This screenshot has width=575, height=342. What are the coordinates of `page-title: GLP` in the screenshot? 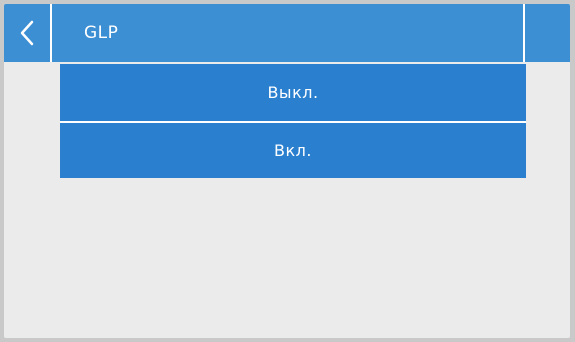 It's located at (101, 33).